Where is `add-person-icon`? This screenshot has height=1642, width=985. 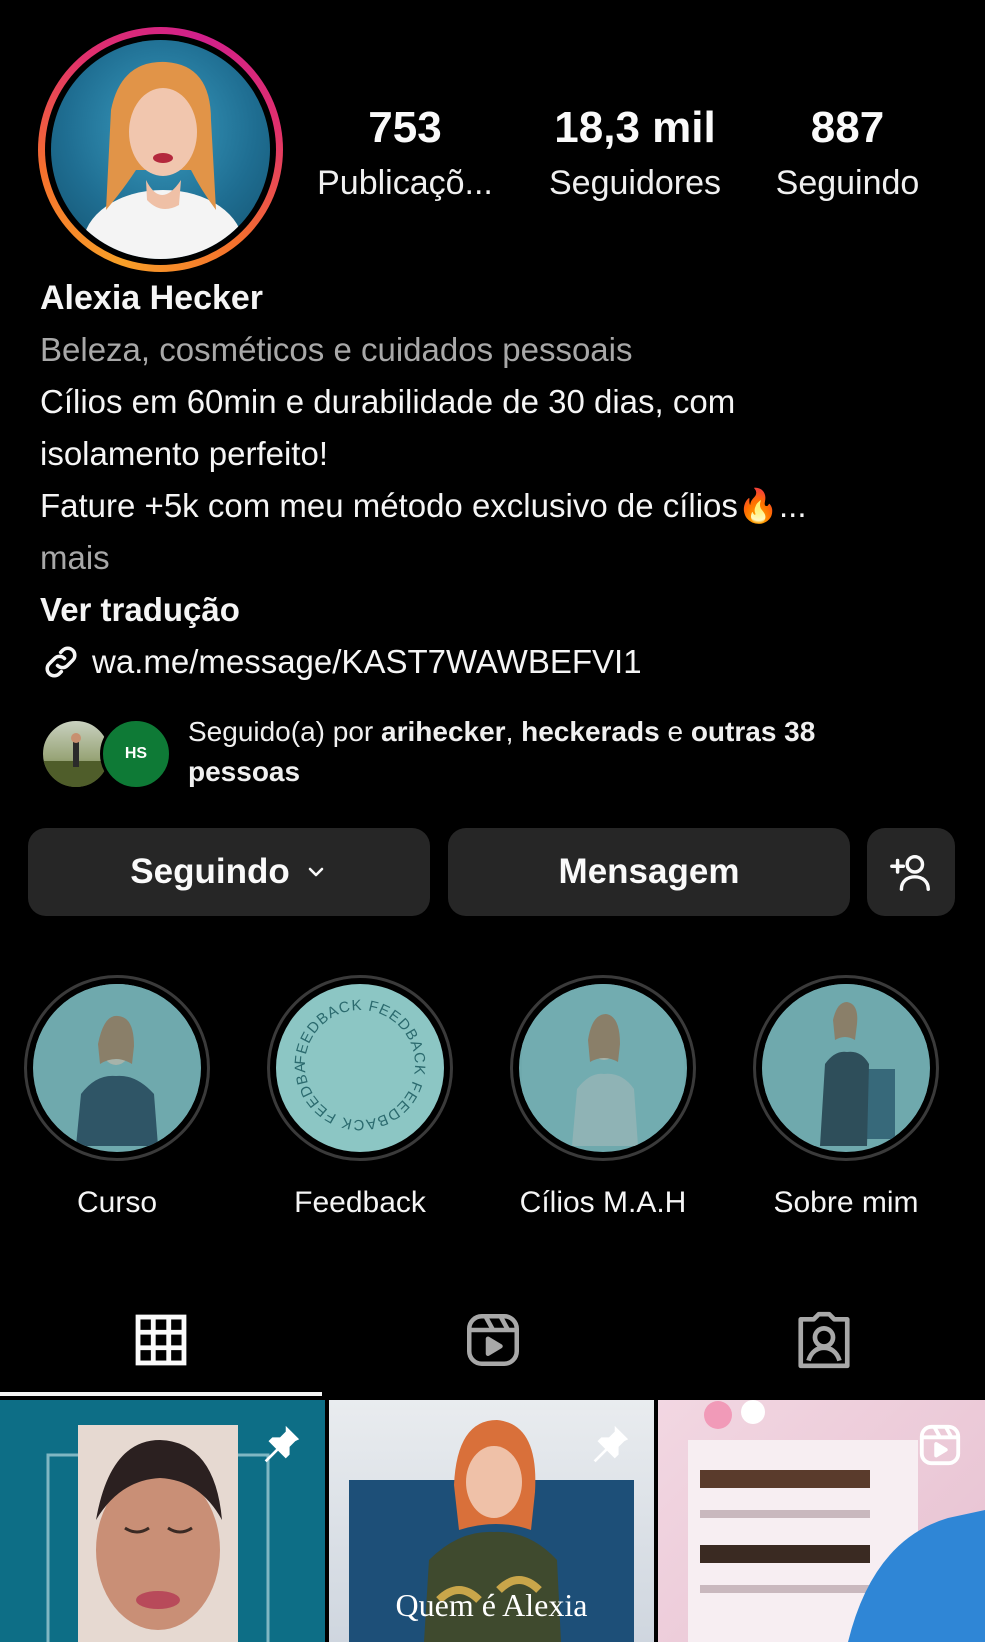 add-person-icon is located at coordinates (911, 872).